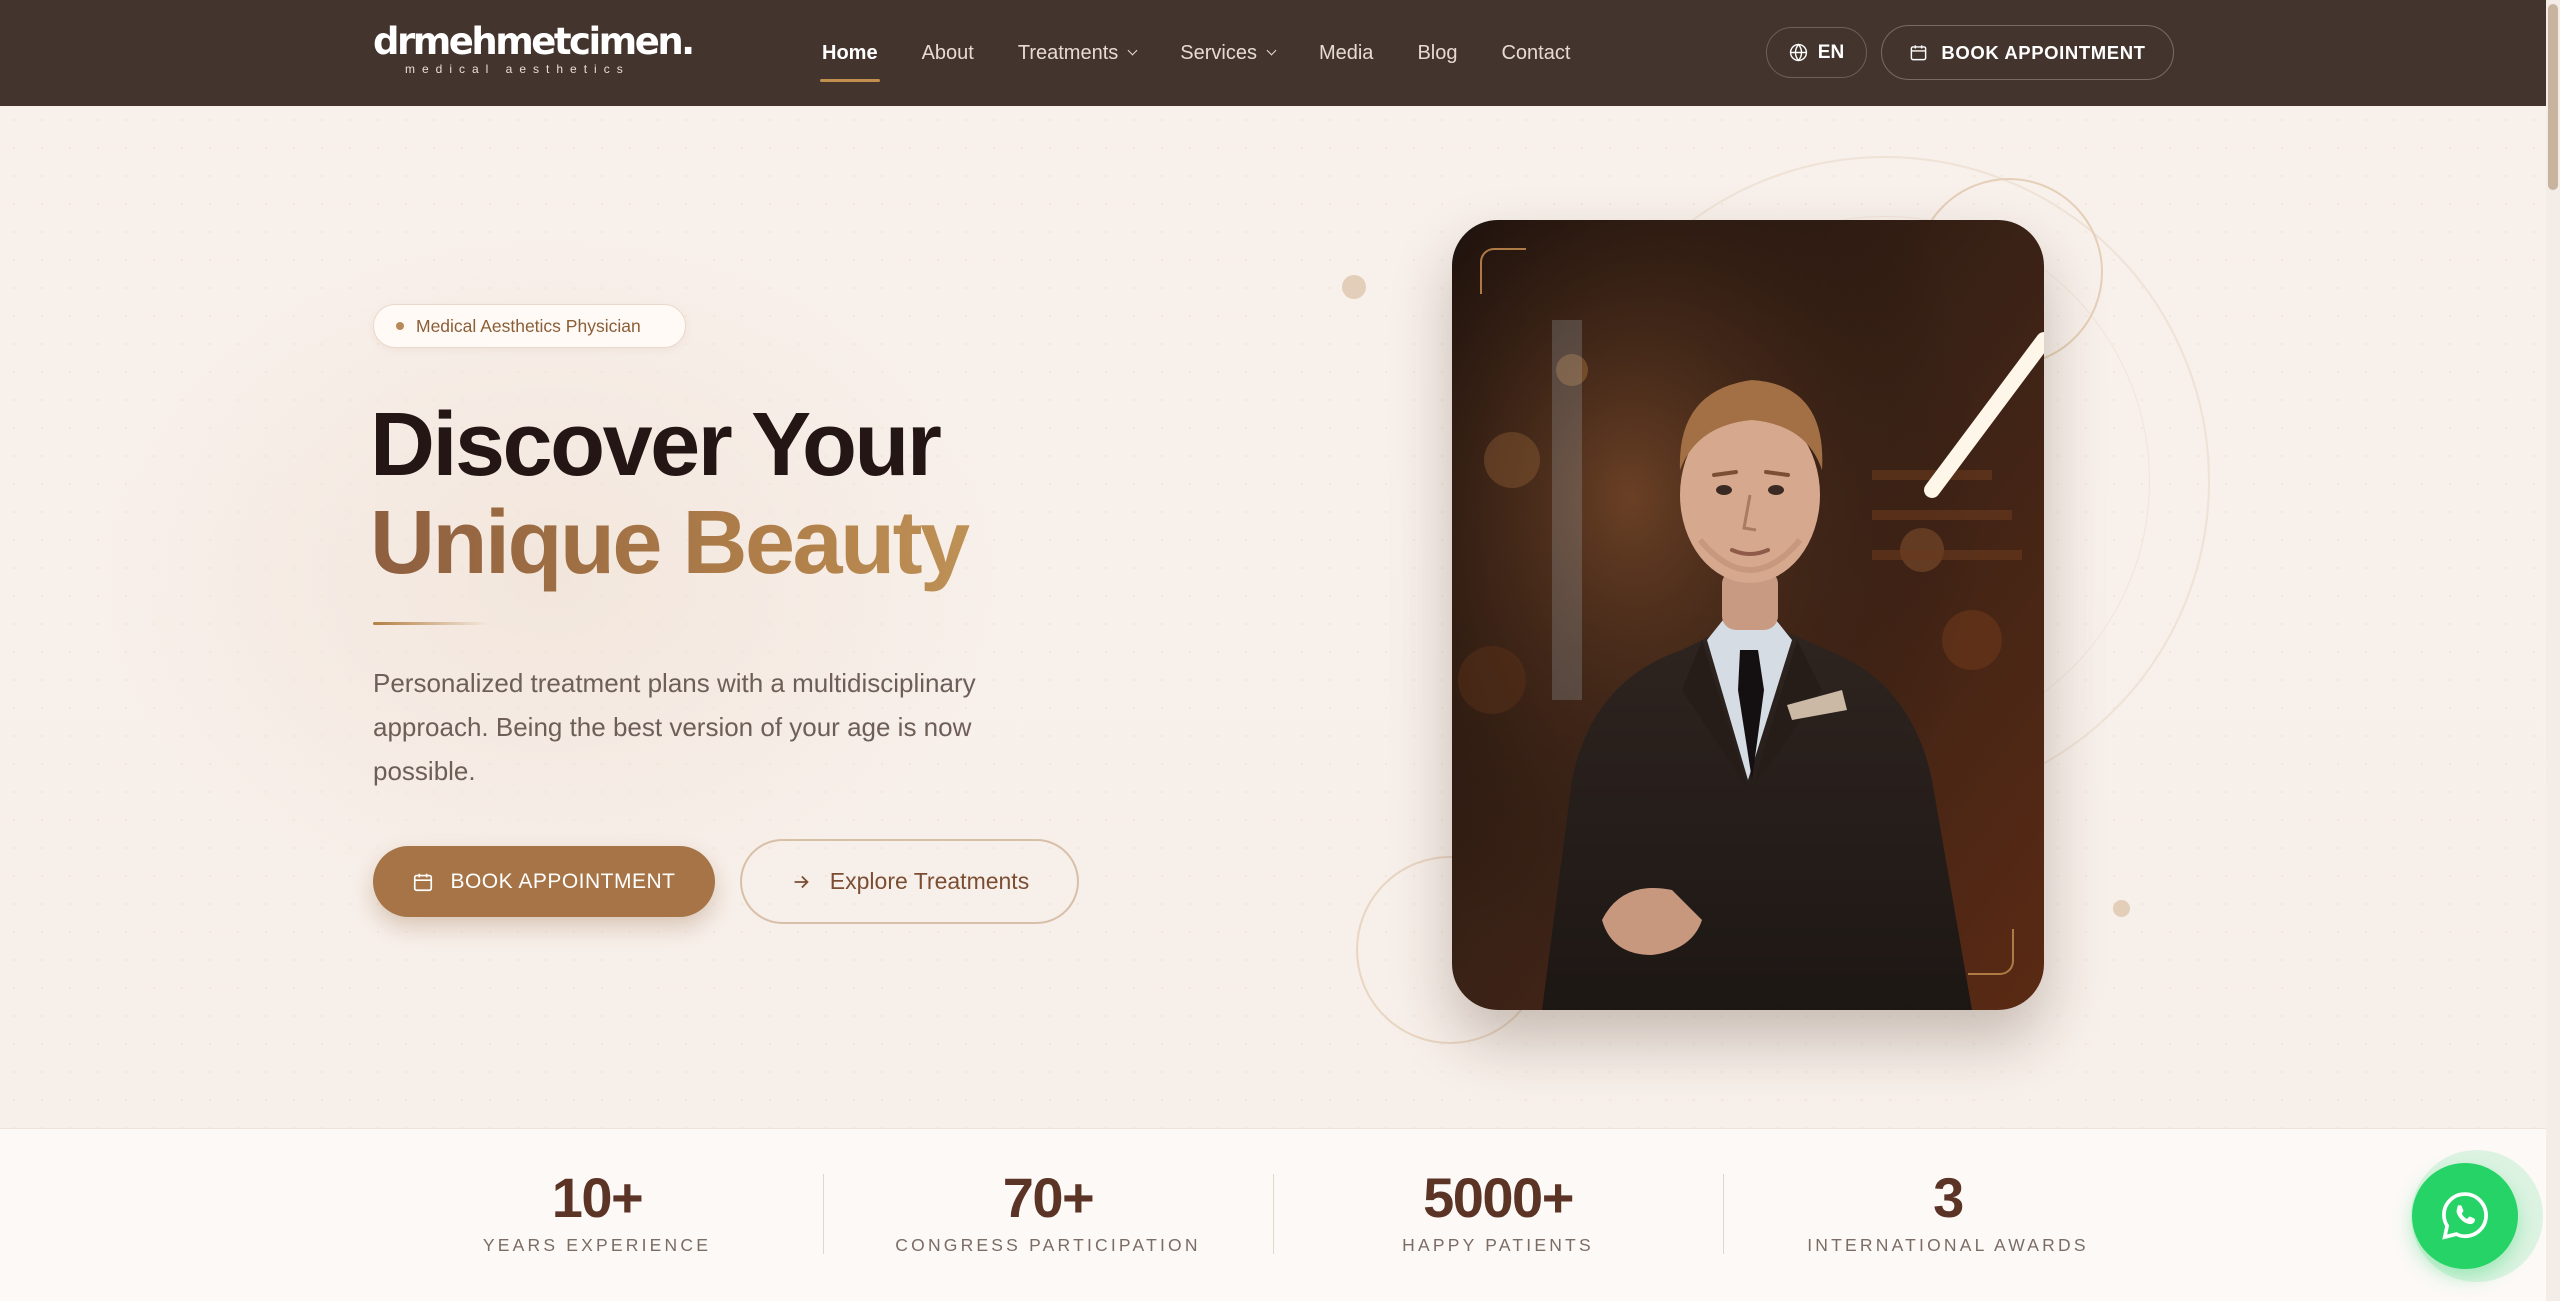 Image resolution: width=2560 pixels, height=1301 pixels. I want to click on nav-item-label: About, so click(947, 52).